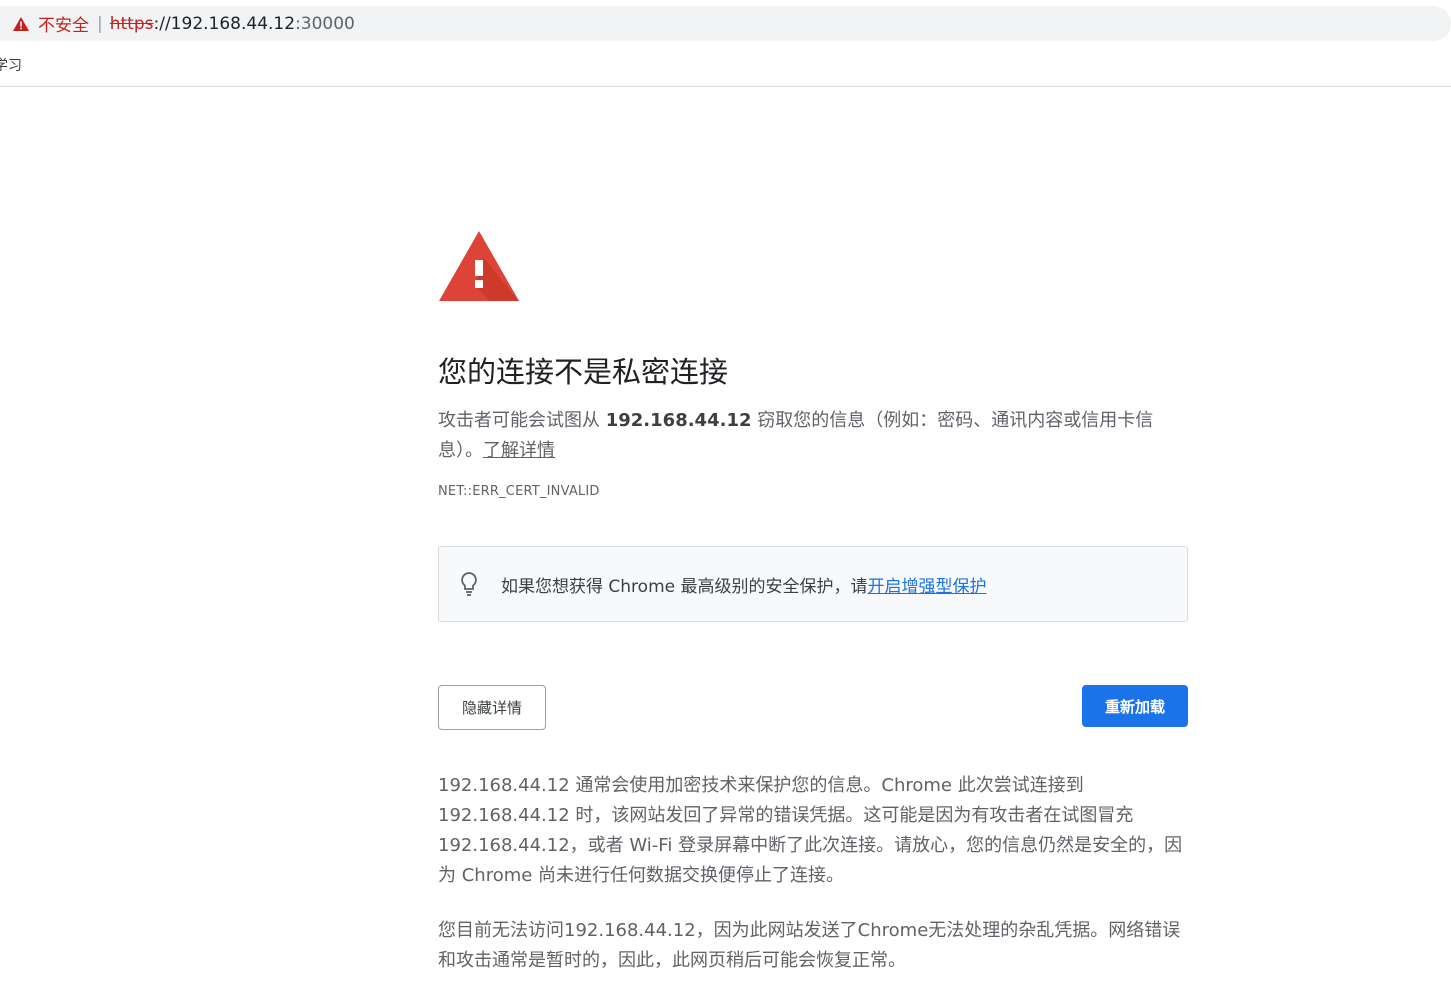 The height and width of the screenshot is (1001, 1451). What do you see at coordinates (325, 23) in the screenshot?
I see `url-port: :30000` at bounding box center [325, 23].